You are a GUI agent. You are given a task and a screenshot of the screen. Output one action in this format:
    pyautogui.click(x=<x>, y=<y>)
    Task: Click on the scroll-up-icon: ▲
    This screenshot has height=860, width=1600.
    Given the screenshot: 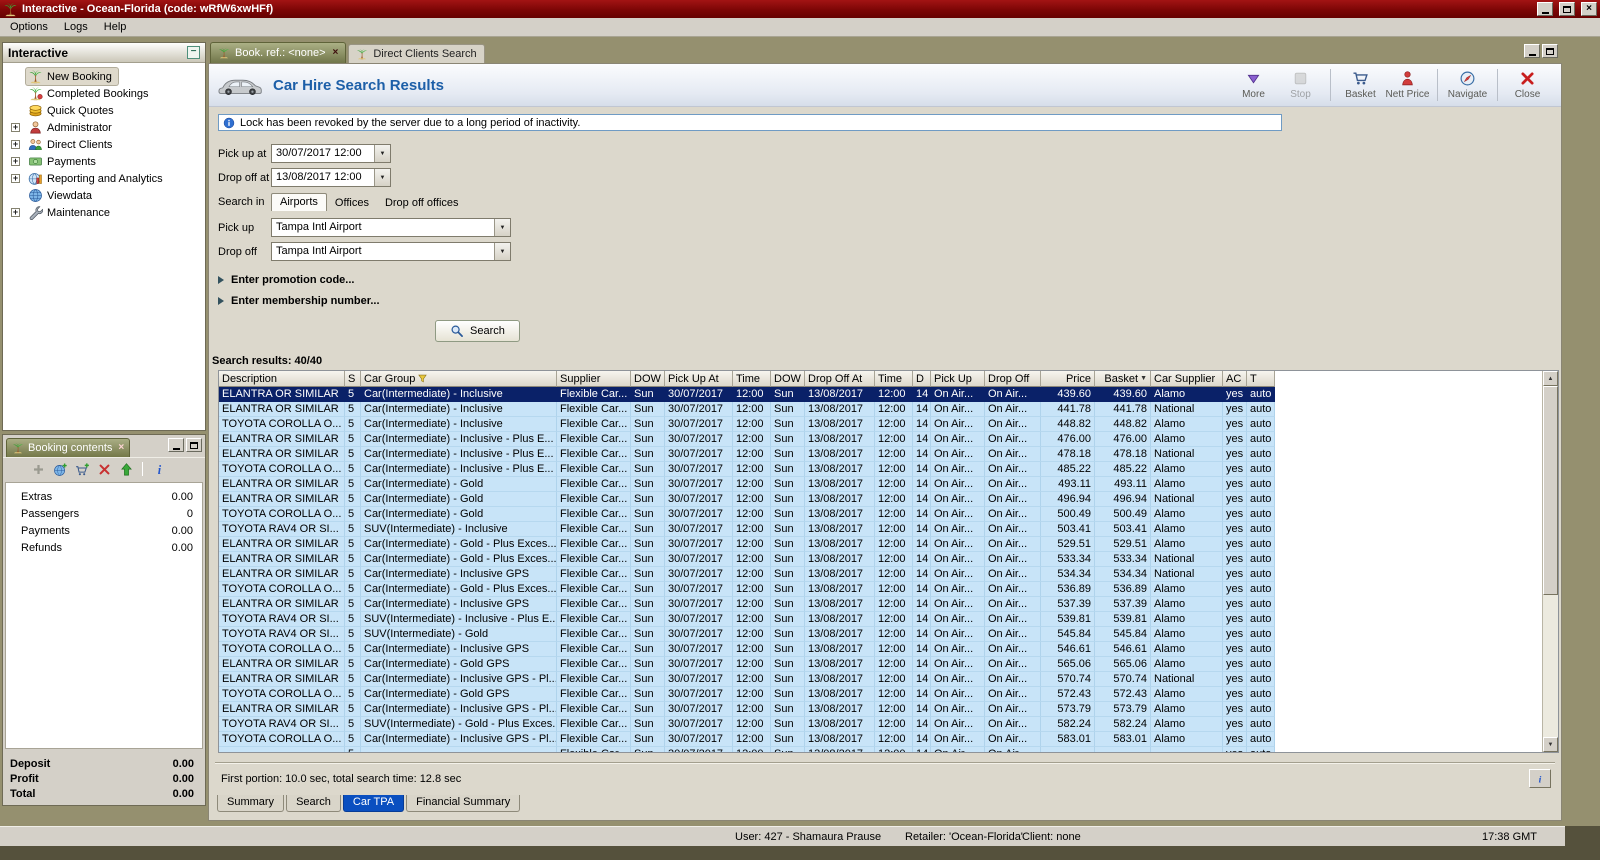 What is the action you would take?
    pyautogui.click(x=1550, y=378)
    